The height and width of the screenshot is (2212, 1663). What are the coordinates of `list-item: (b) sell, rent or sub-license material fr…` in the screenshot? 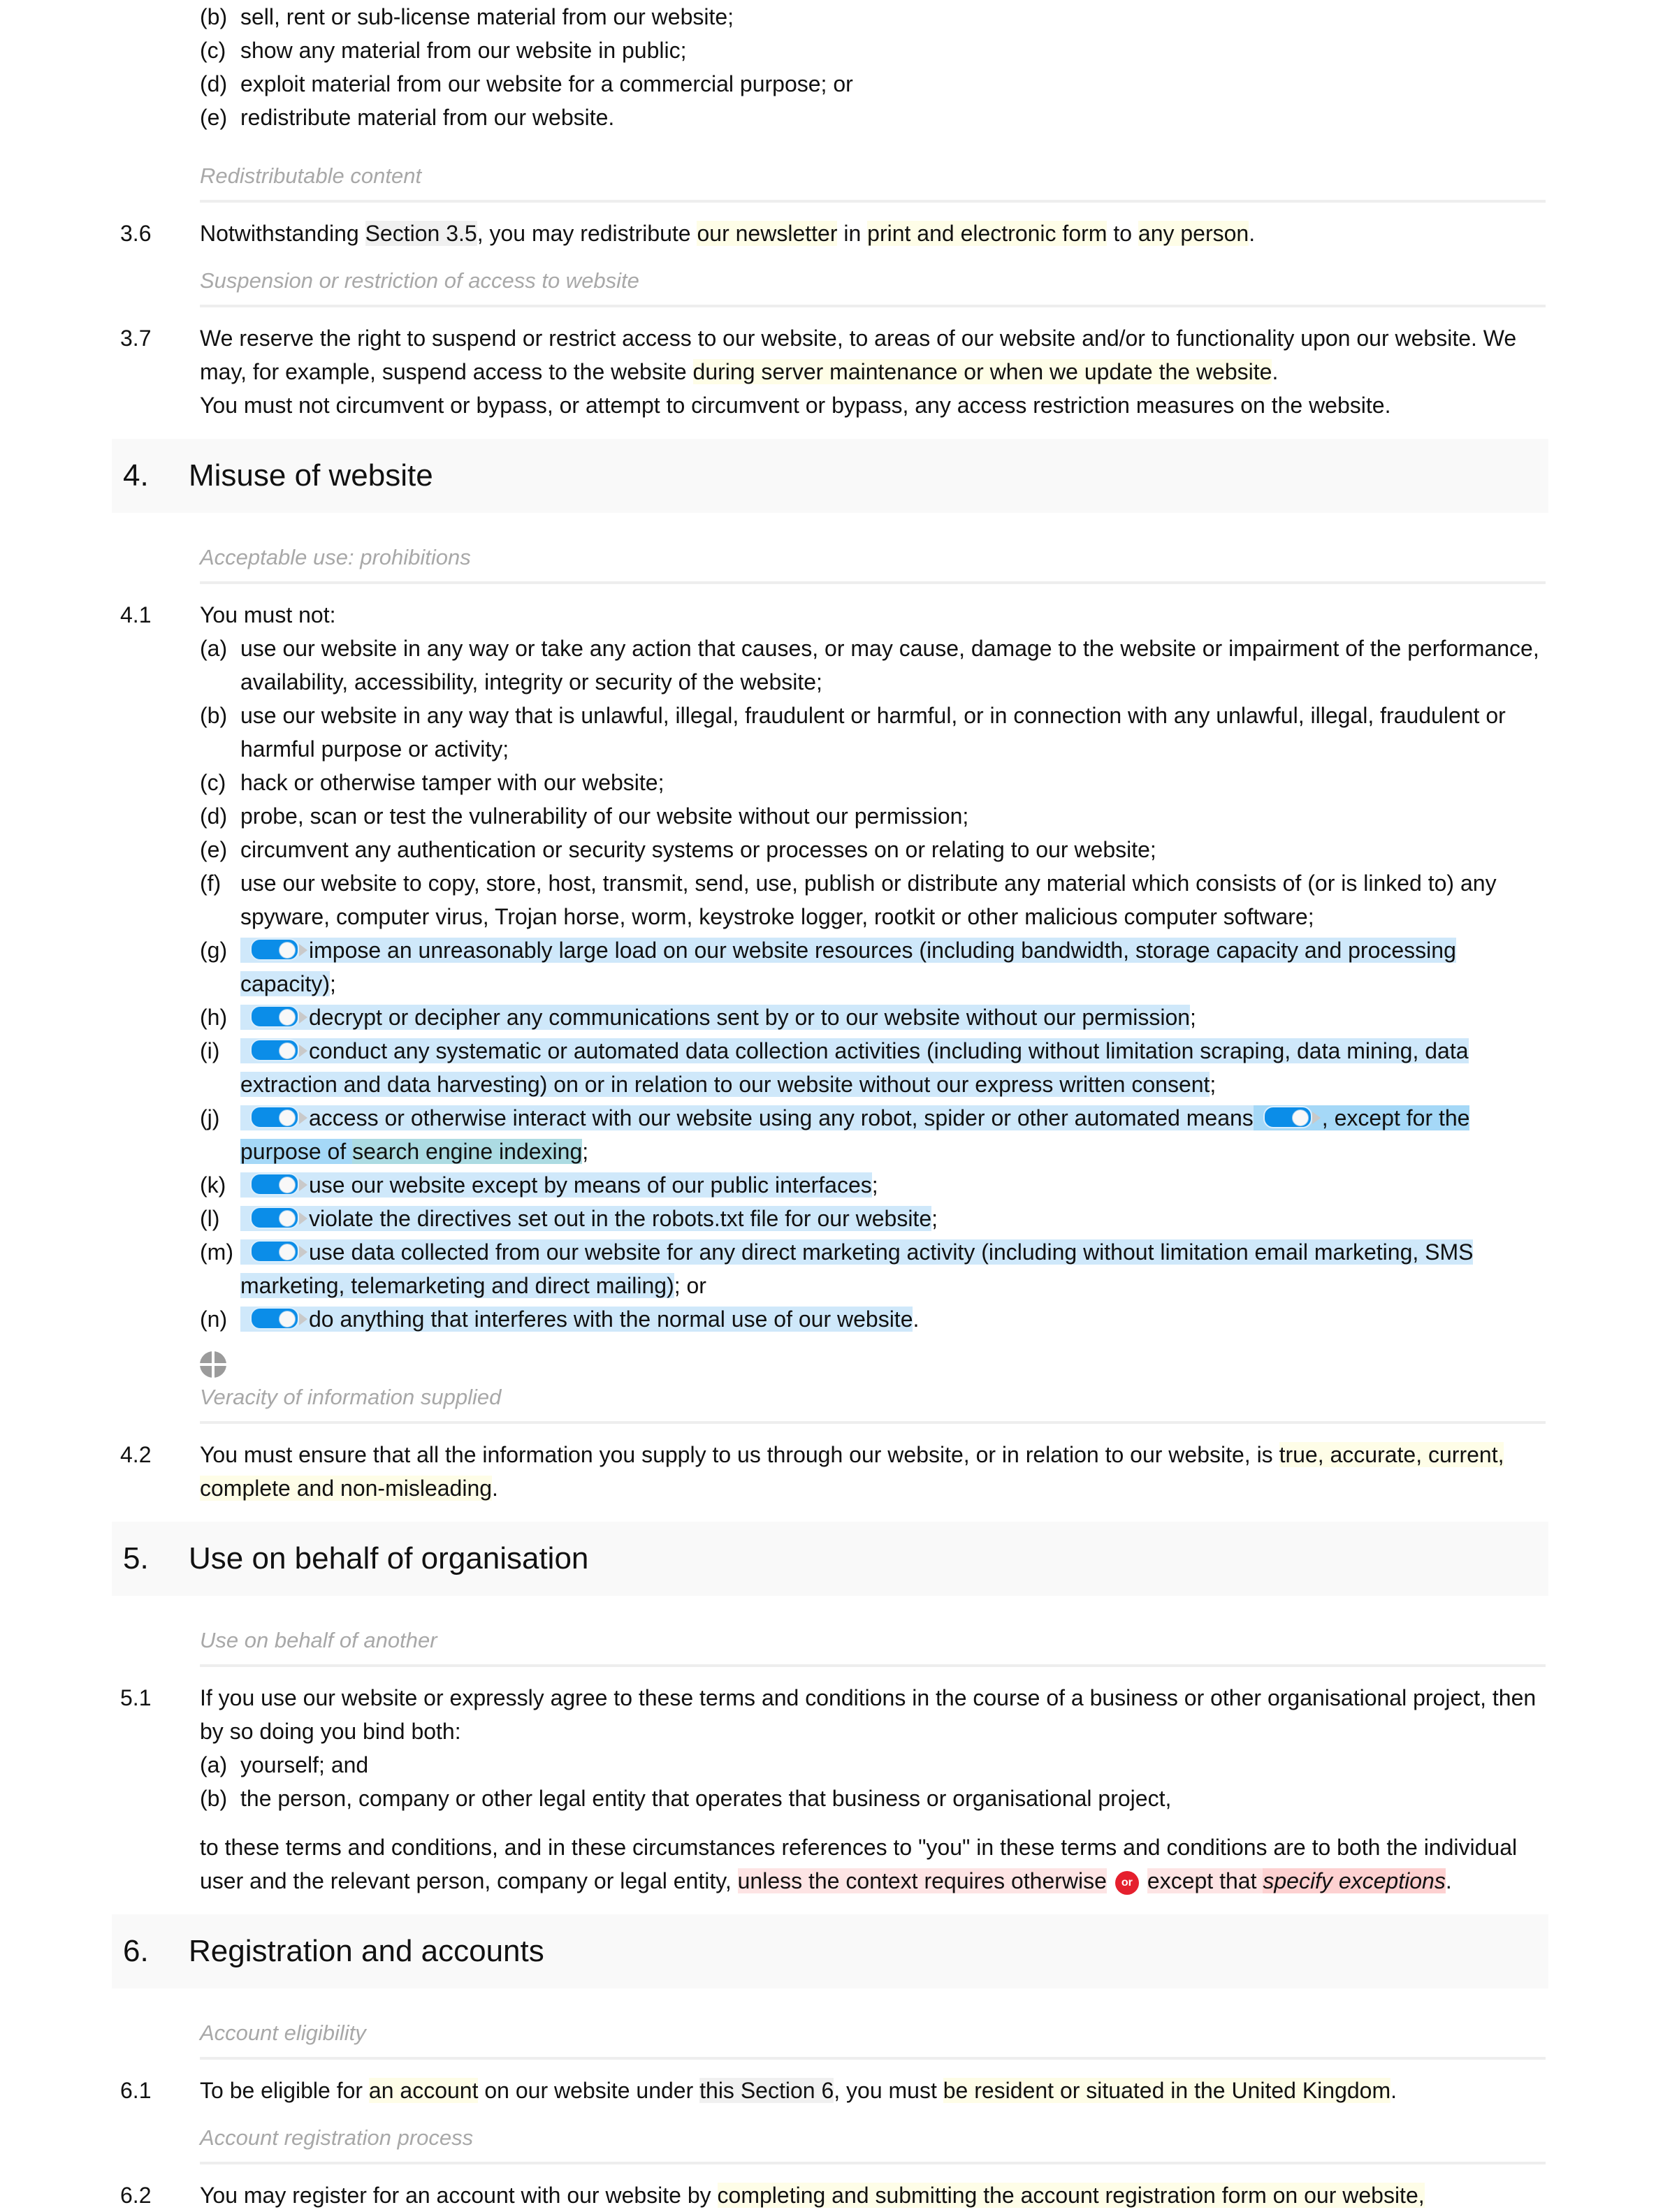 It's located at (874, 17).